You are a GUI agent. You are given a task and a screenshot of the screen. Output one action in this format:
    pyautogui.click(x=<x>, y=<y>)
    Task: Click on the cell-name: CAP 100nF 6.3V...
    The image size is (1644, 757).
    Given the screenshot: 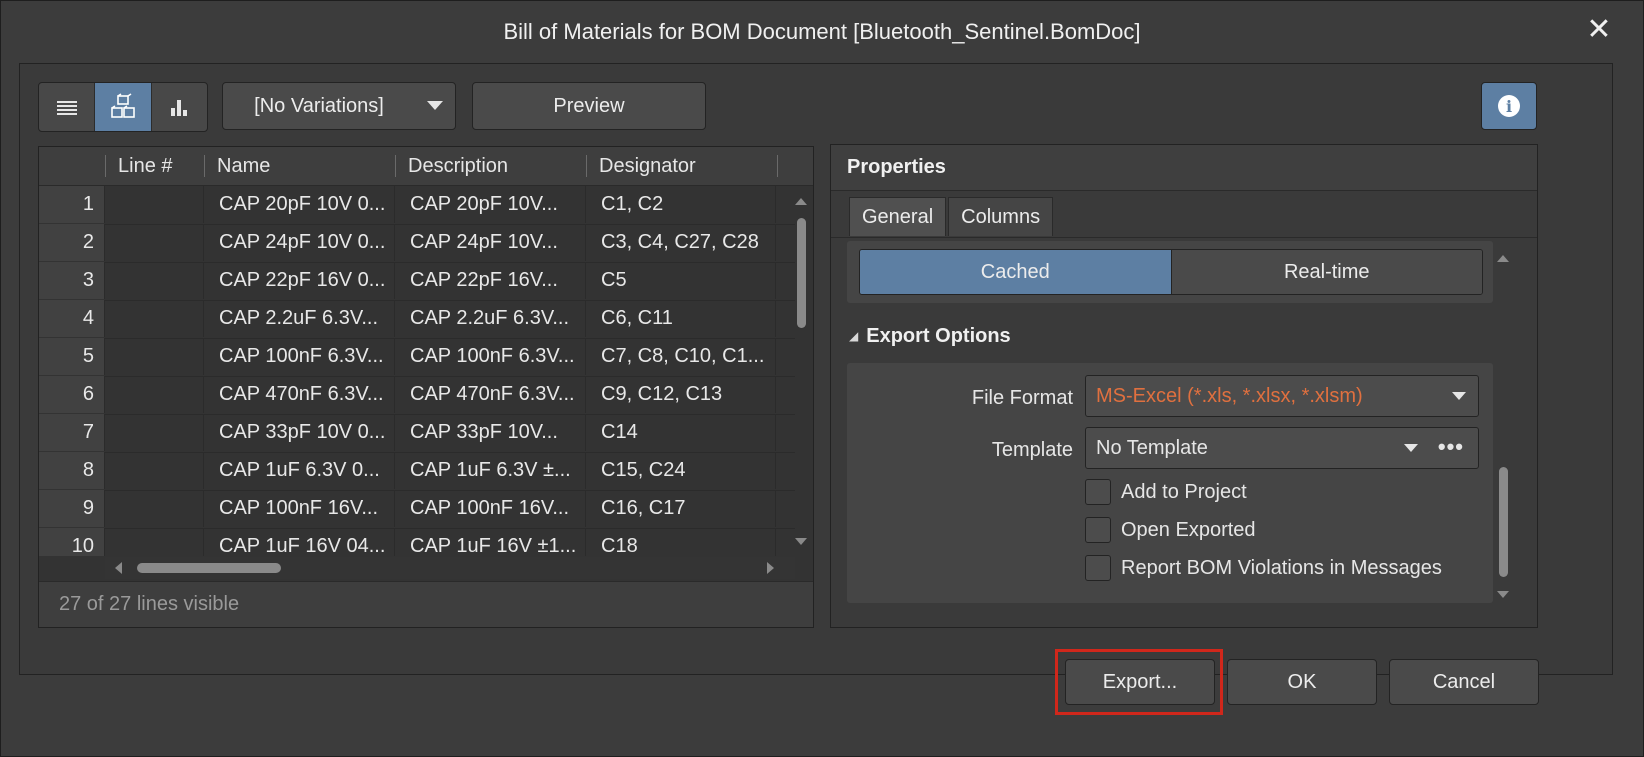 What is the action you would take?
    pyautogui.click(x=299, y=356)
    